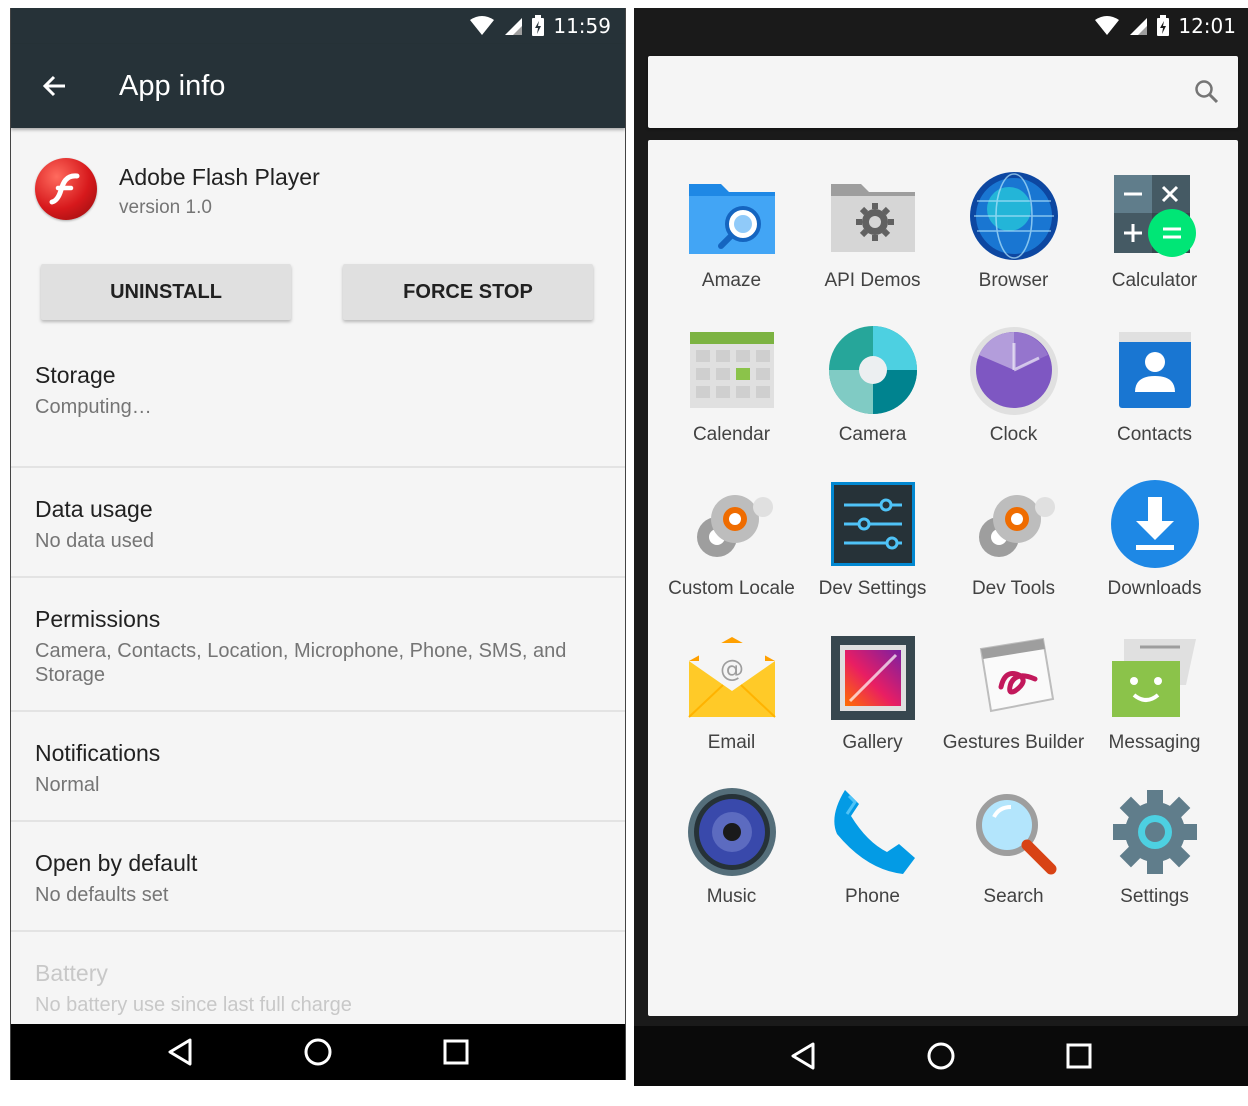  What do you see at coordinates (582, 26) in the screenshot?
I see `status-time: 11:59` at bounding box center [582, 26].